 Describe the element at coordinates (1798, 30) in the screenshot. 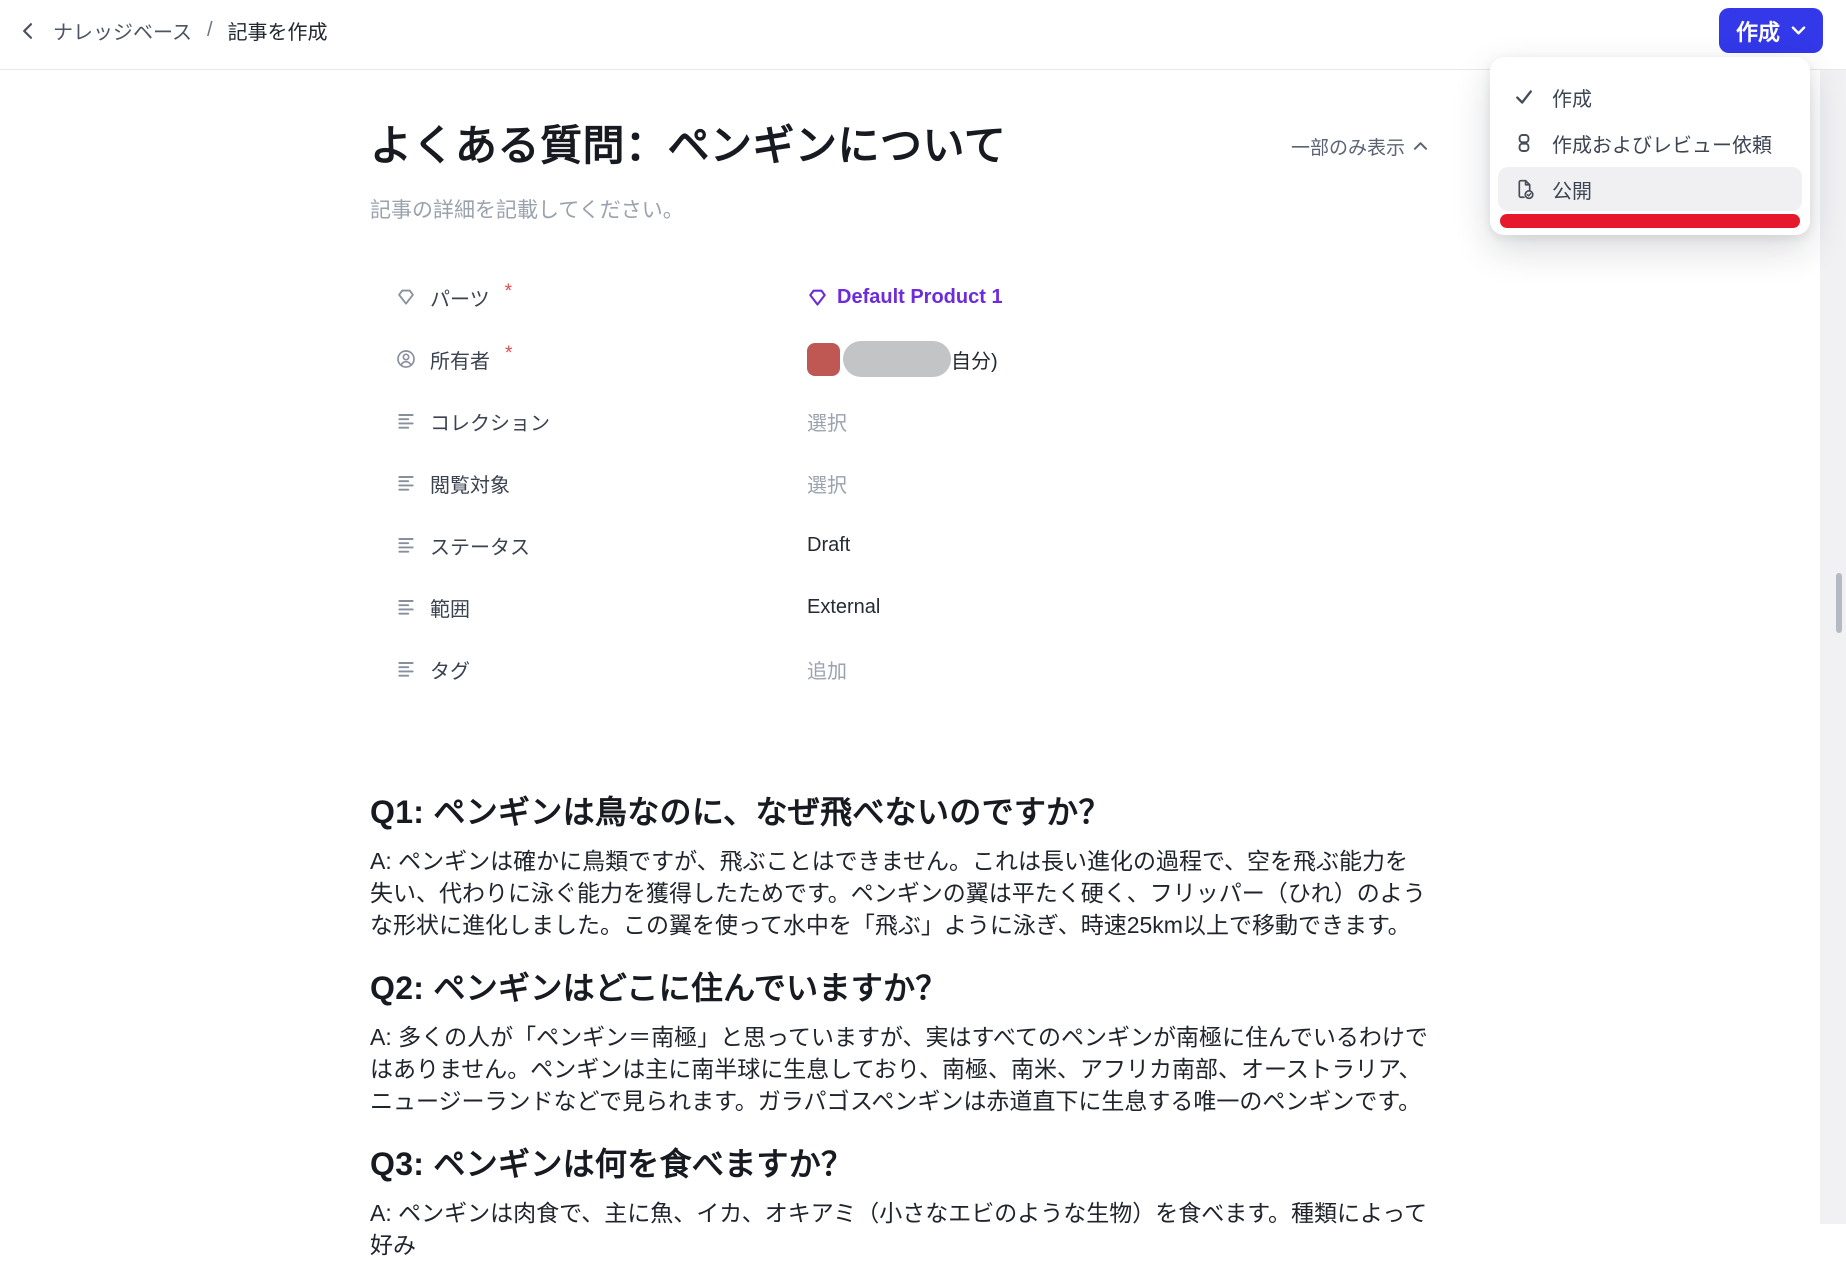

I see `chevron-down-icon` at that location.